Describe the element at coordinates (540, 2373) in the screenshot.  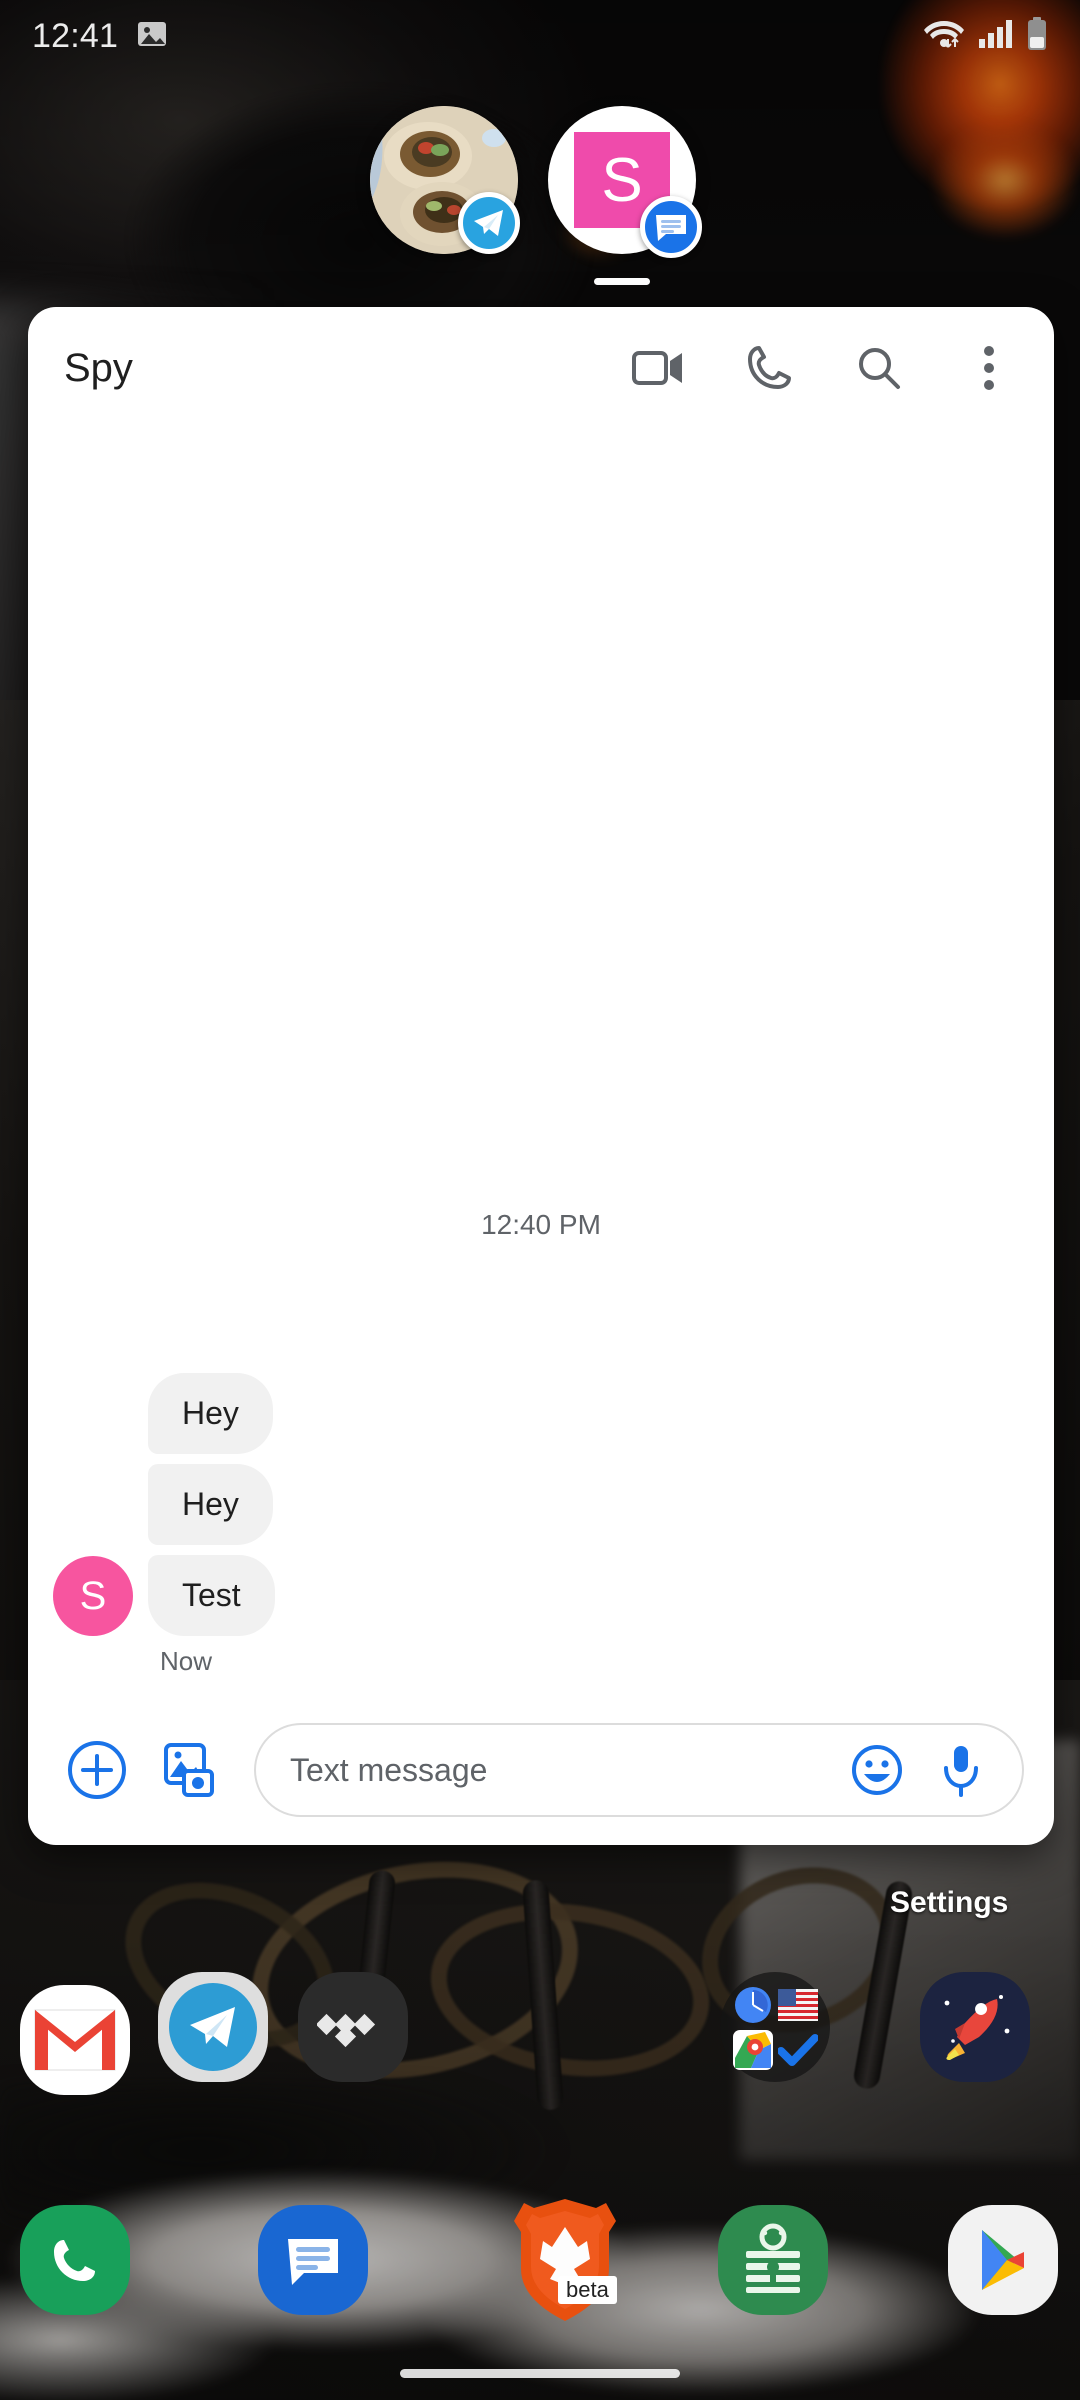
I see `home-indicator` at that location.